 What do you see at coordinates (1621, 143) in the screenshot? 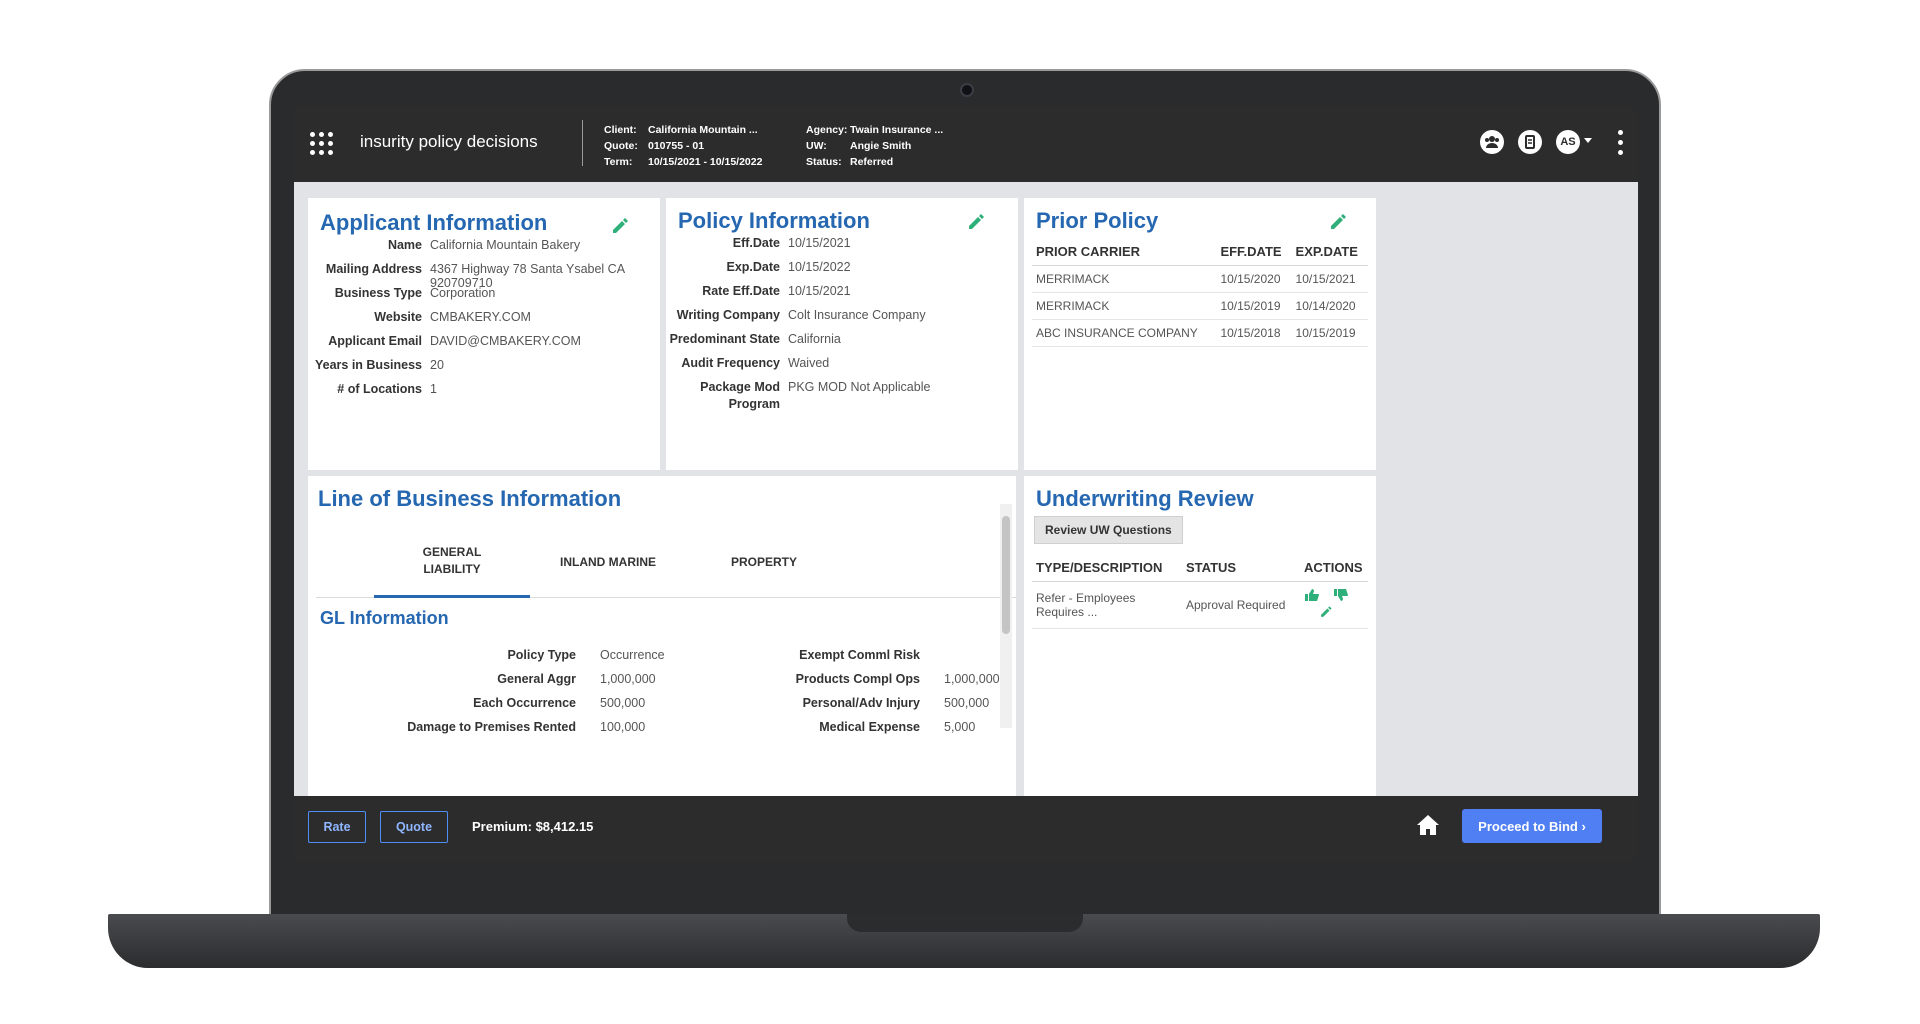
I see `more-icon` at bounding box center [1621, 143].